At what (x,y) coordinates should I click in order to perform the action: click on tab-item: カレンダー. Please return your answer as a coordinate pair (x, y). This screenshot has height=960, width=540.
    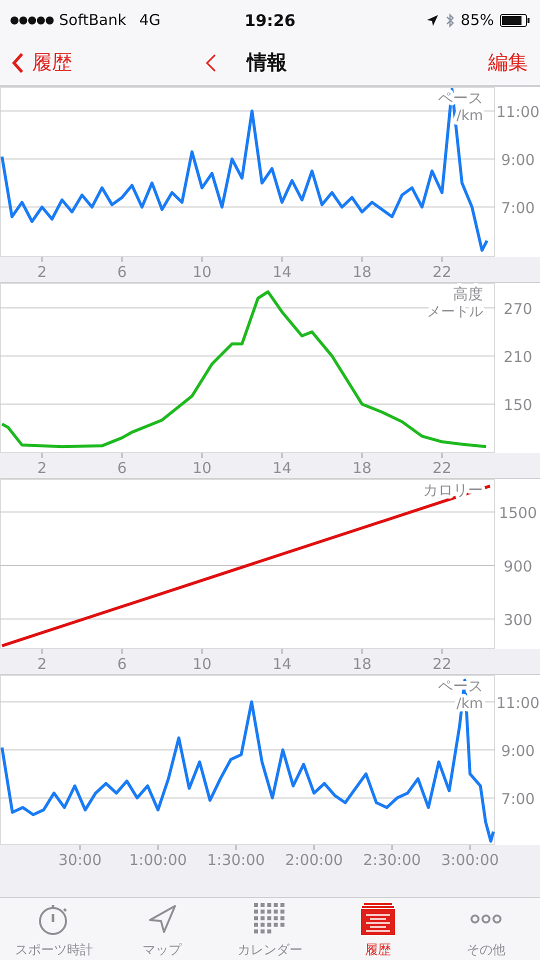
    Looking at the image, I should click on (270, 929).